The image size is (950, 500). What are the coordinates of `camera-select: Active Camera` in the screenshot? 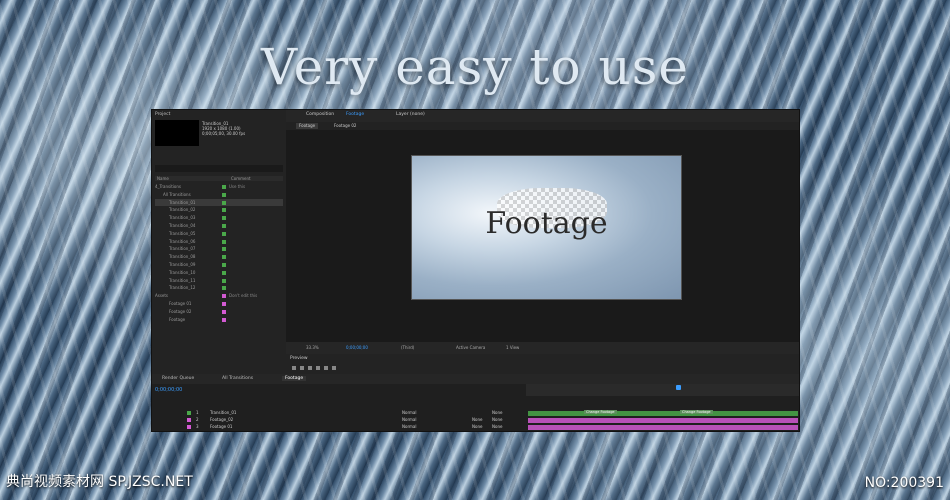 It's located at (470, 347).